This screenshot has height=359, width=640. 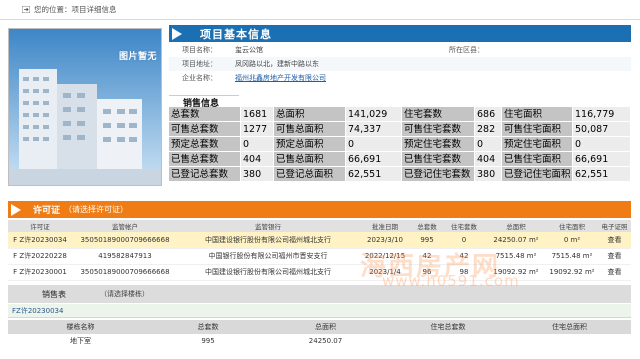 What do you see at coordinates (199, 50) in the screenshot?
I see `project-name-label: 项目名称：` at bounding box center [199, 50].